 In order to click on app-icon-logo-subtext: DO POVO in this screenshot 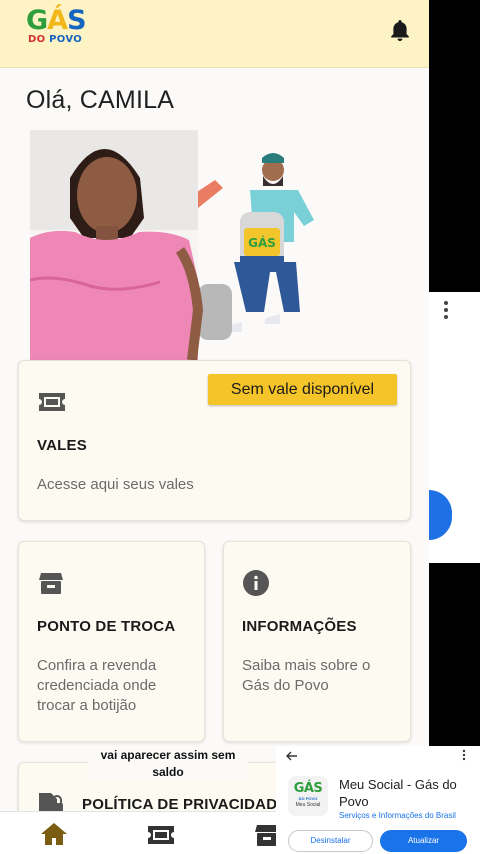, I will do `click(308, 798)`.